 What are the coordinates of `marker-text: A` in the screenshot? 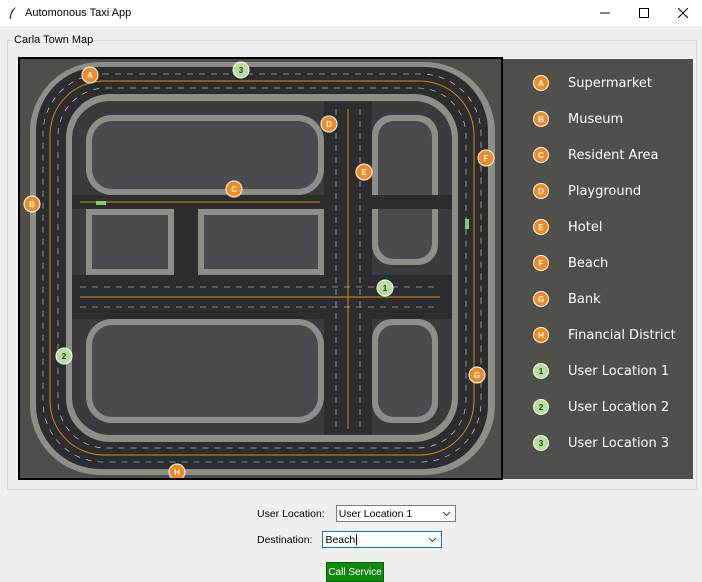 It's located at (90, 75).